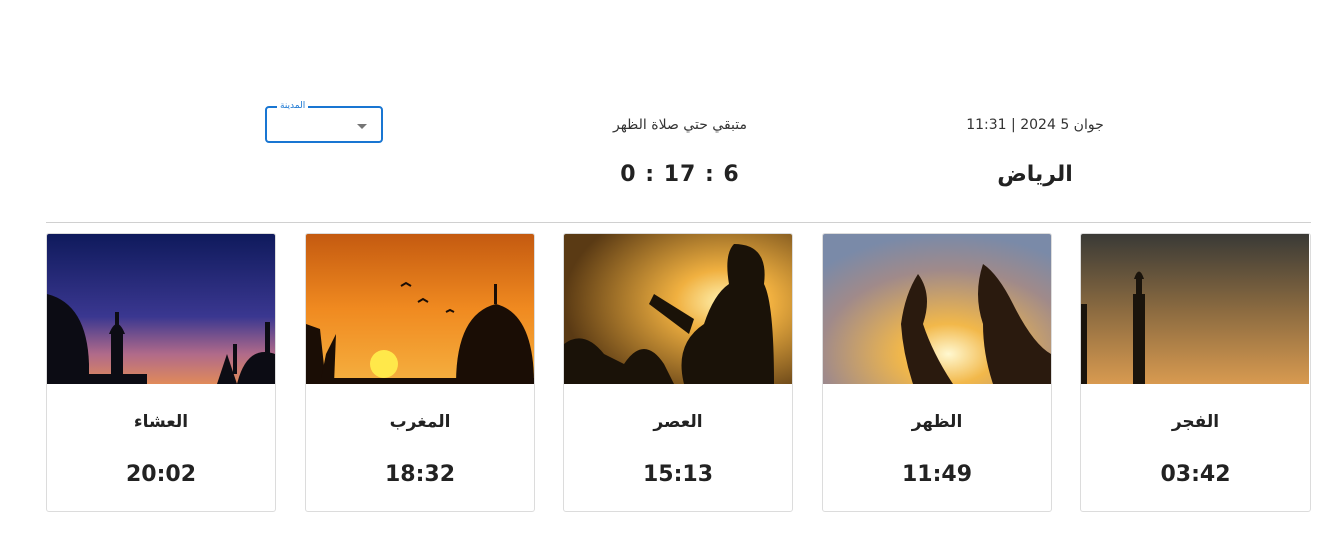  What do you see at coordinates (937, 474) in the screenshot?
I see `prayer-time: 11:49` at bounding box center [937, 474].